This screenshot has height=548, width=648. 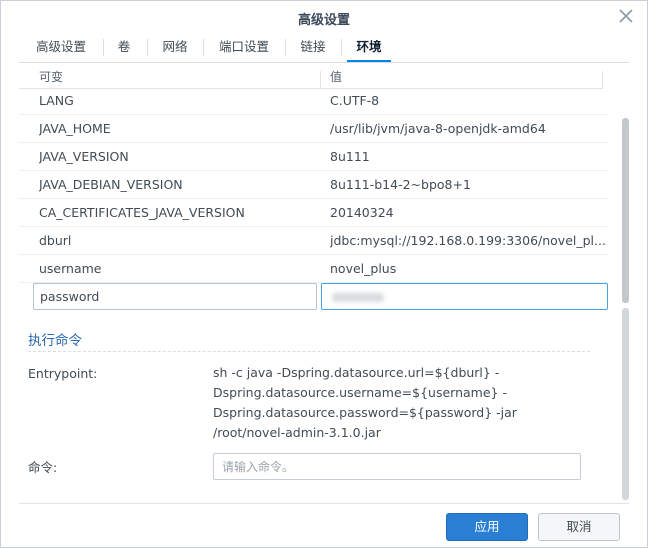 I want to click on table-row: CA_CERTIFICATES_JAVA_VERSION 20140324, so click(x=314, y=213).